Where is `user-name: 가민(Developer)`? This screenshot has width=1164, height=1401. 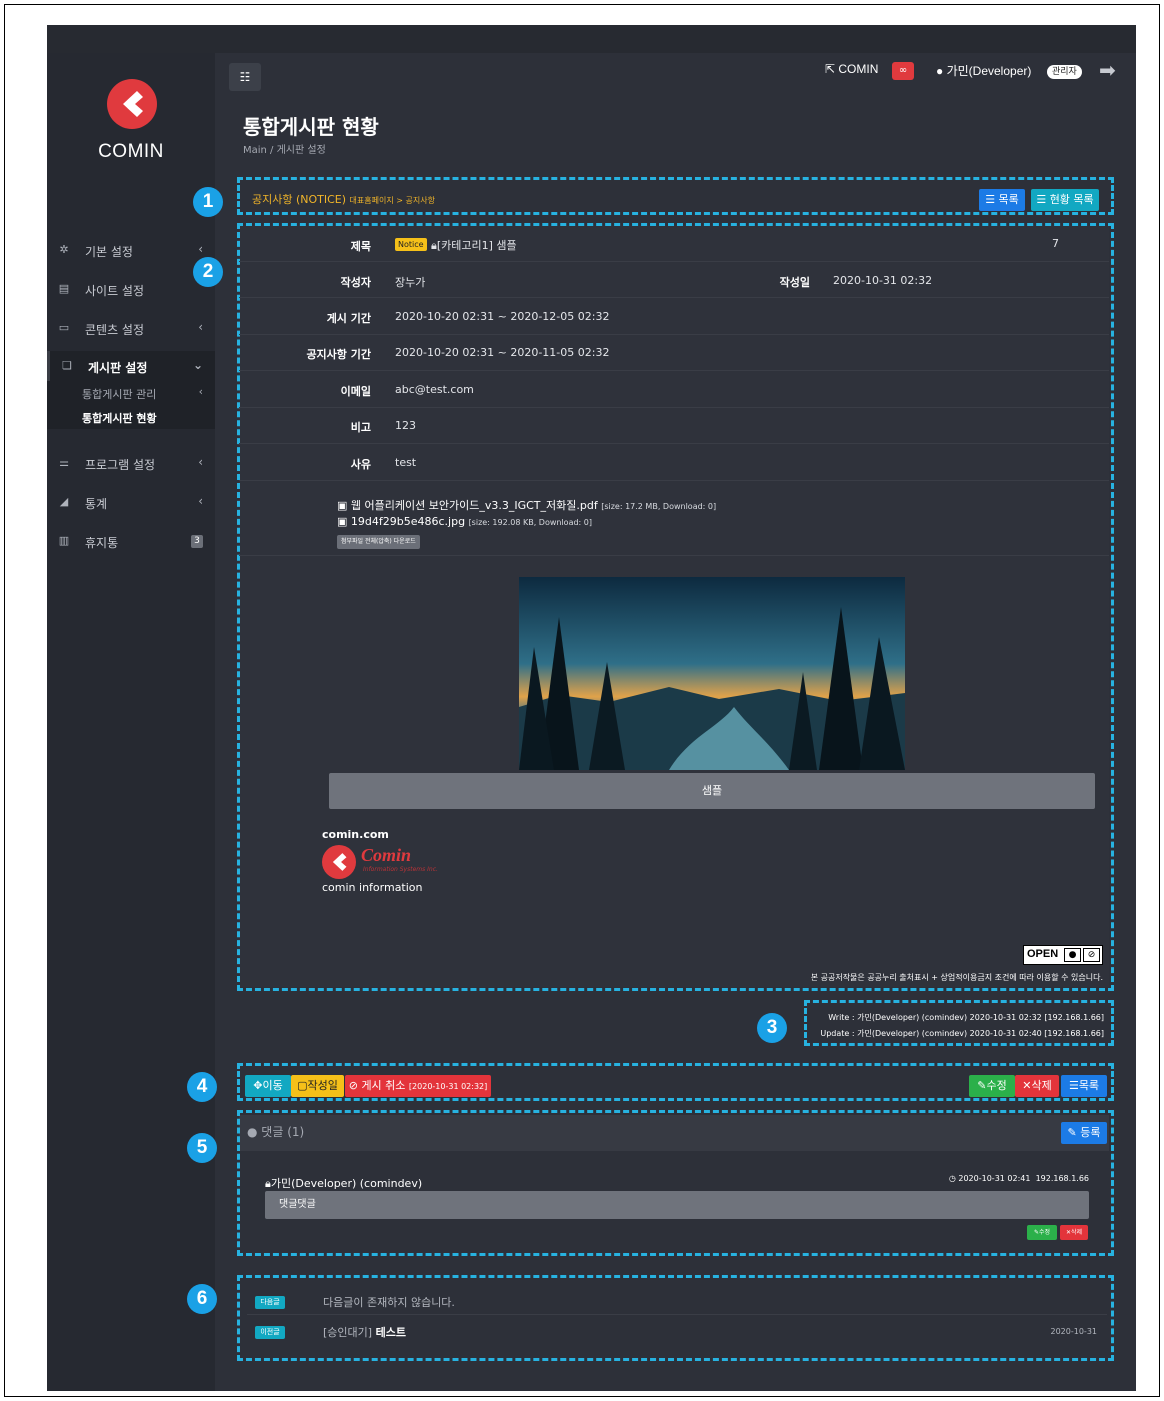
user-name: 가민(Developer) is located at coordinates (989, 71).